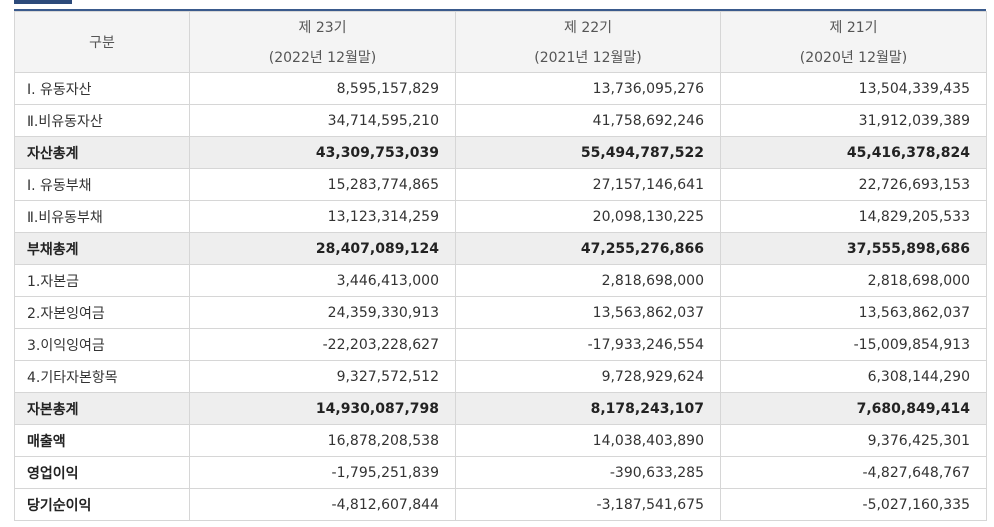 The width and height of the screenshot is (994, 527). Describe the element at coordinates (322, 312) in the screenshot. I see `value-2022: 24,359,330,913` at that location.